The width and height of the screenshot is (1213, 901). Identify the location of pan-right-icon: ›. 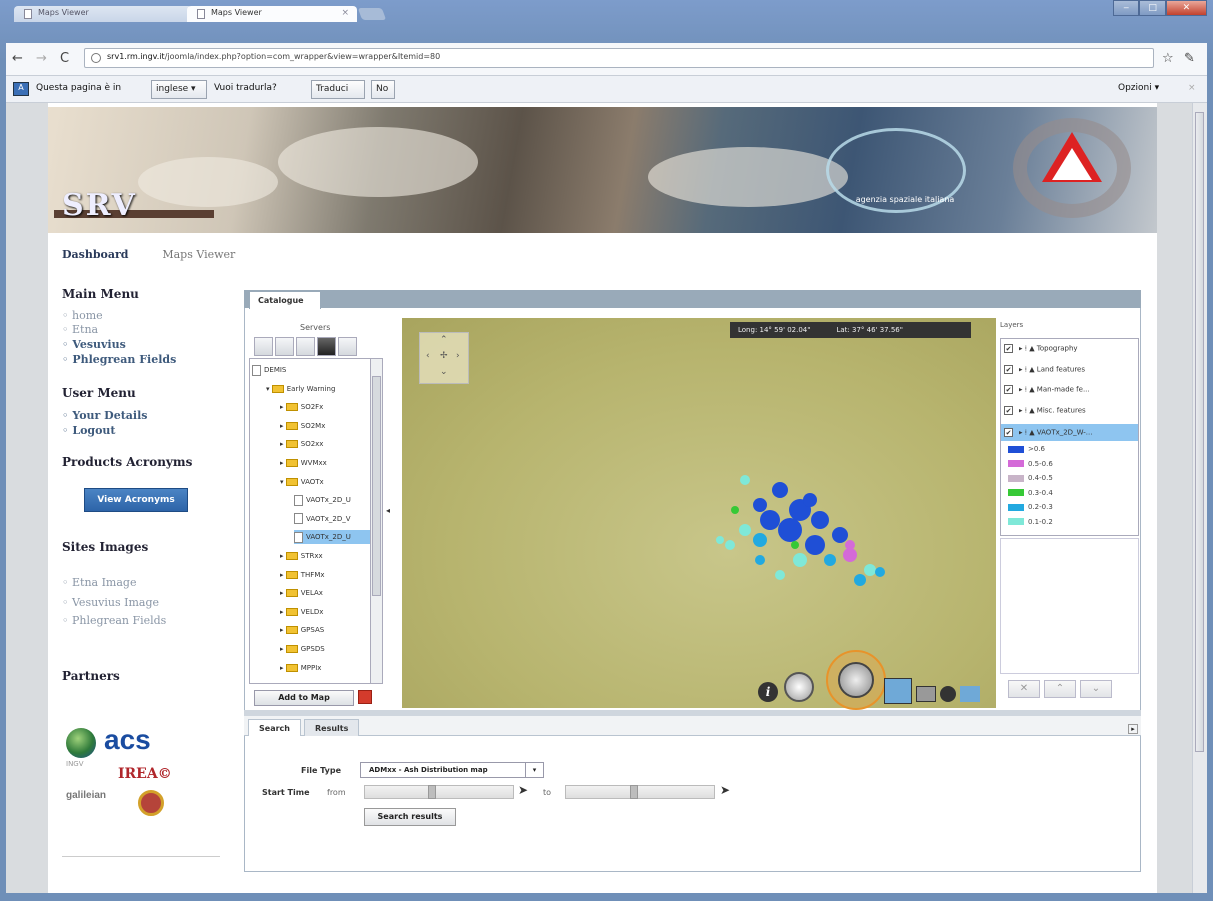
(458, 356).